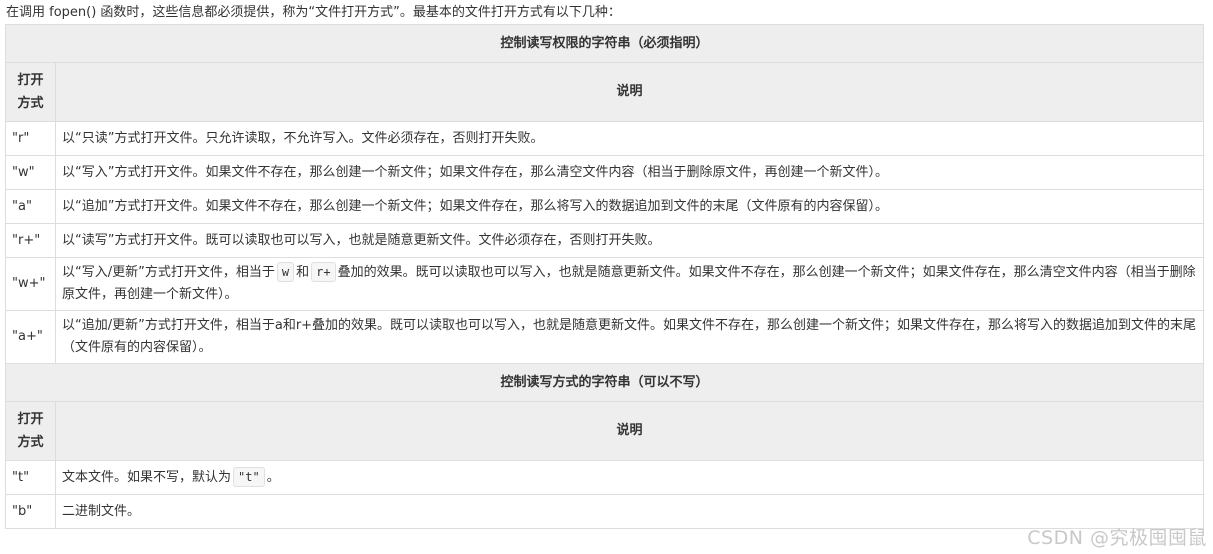 Image resolution: width=1213 pixels, height=554 pixels. Describe the element at coordinates (285, 272) in the screenshot. I see `inline-code: w` at that location.